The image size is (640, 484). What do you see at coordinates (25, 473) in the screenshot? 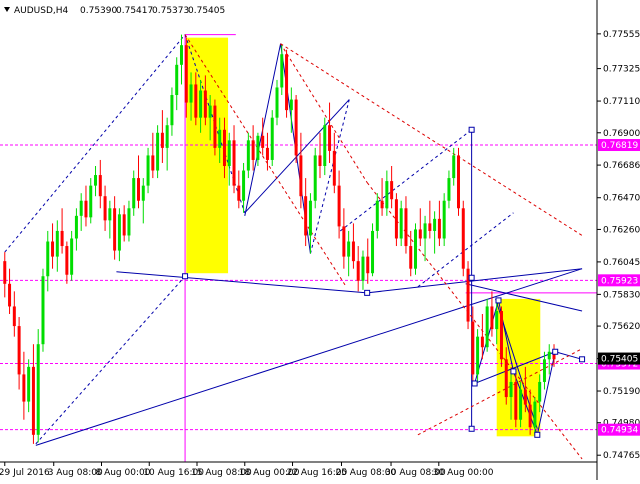
I see `x-tick-label-0: 29 Jul 2016` at bounding box center [25, 473].